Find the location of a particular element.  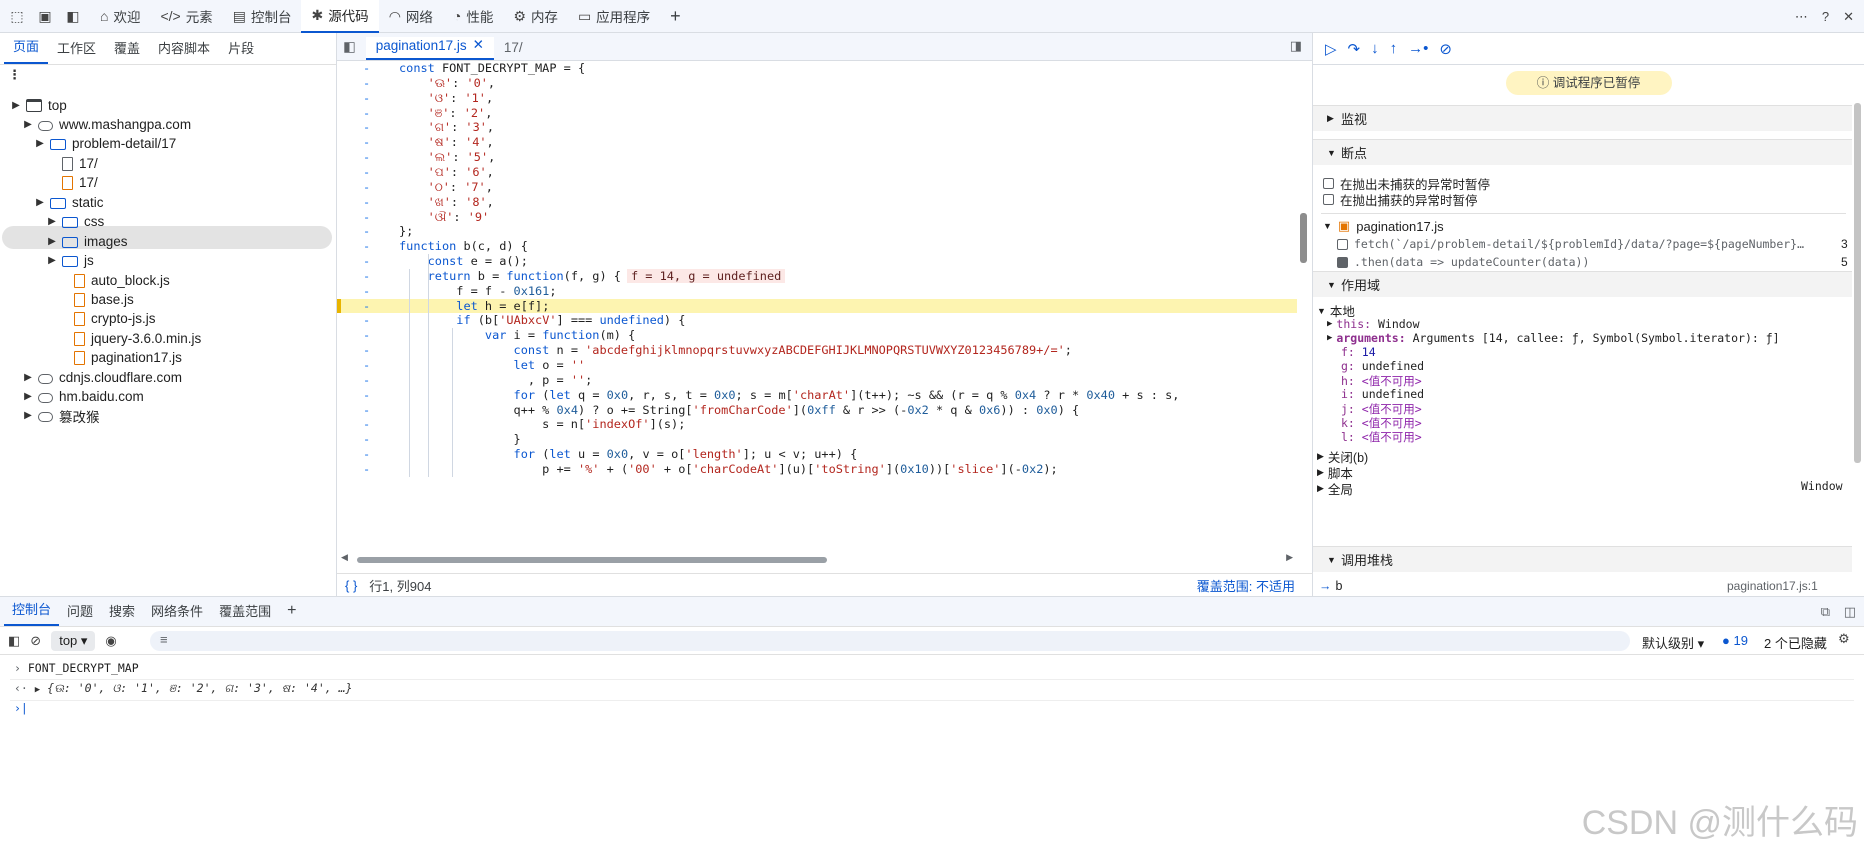

editor-tab-pagination: pagination17.js ✕ is located at coordinates (429, 48).